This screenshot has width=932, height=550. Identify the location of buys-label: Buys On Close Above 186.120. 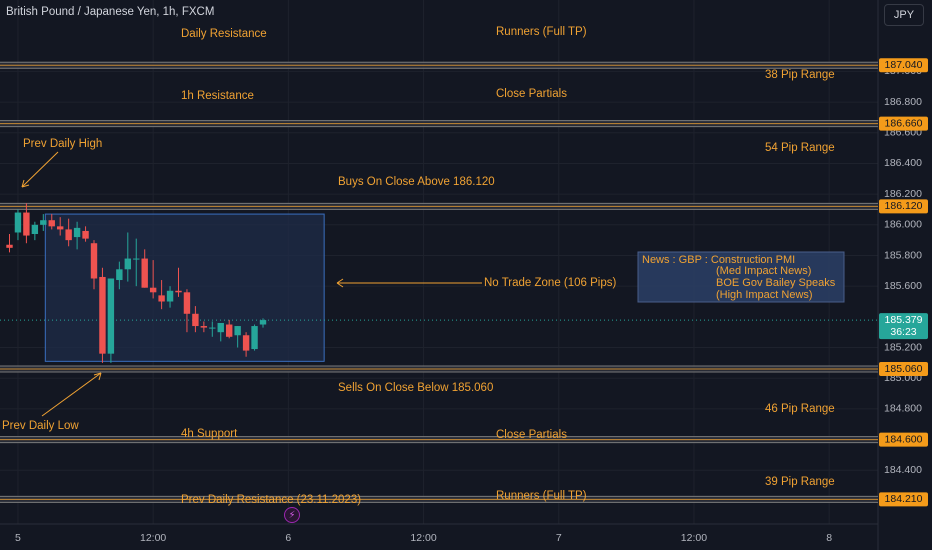
(416, 182).